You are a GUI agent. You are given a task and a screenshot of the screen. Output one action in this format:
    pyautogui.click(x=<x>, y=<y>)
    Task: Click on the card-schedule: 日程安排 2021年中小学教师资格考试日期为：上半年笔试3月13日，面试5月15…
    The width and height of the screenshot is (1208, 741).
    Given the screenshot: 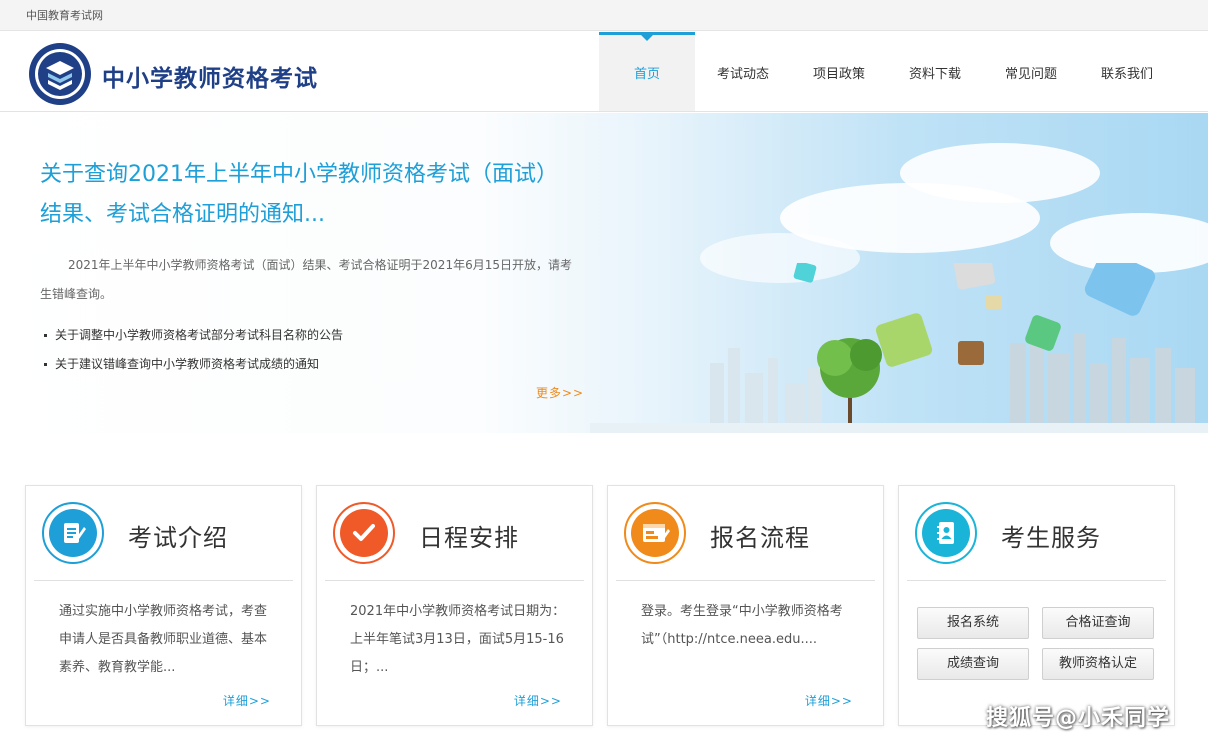 What is the action you would take?
    pyautogui.click(x=454, y=605)
    